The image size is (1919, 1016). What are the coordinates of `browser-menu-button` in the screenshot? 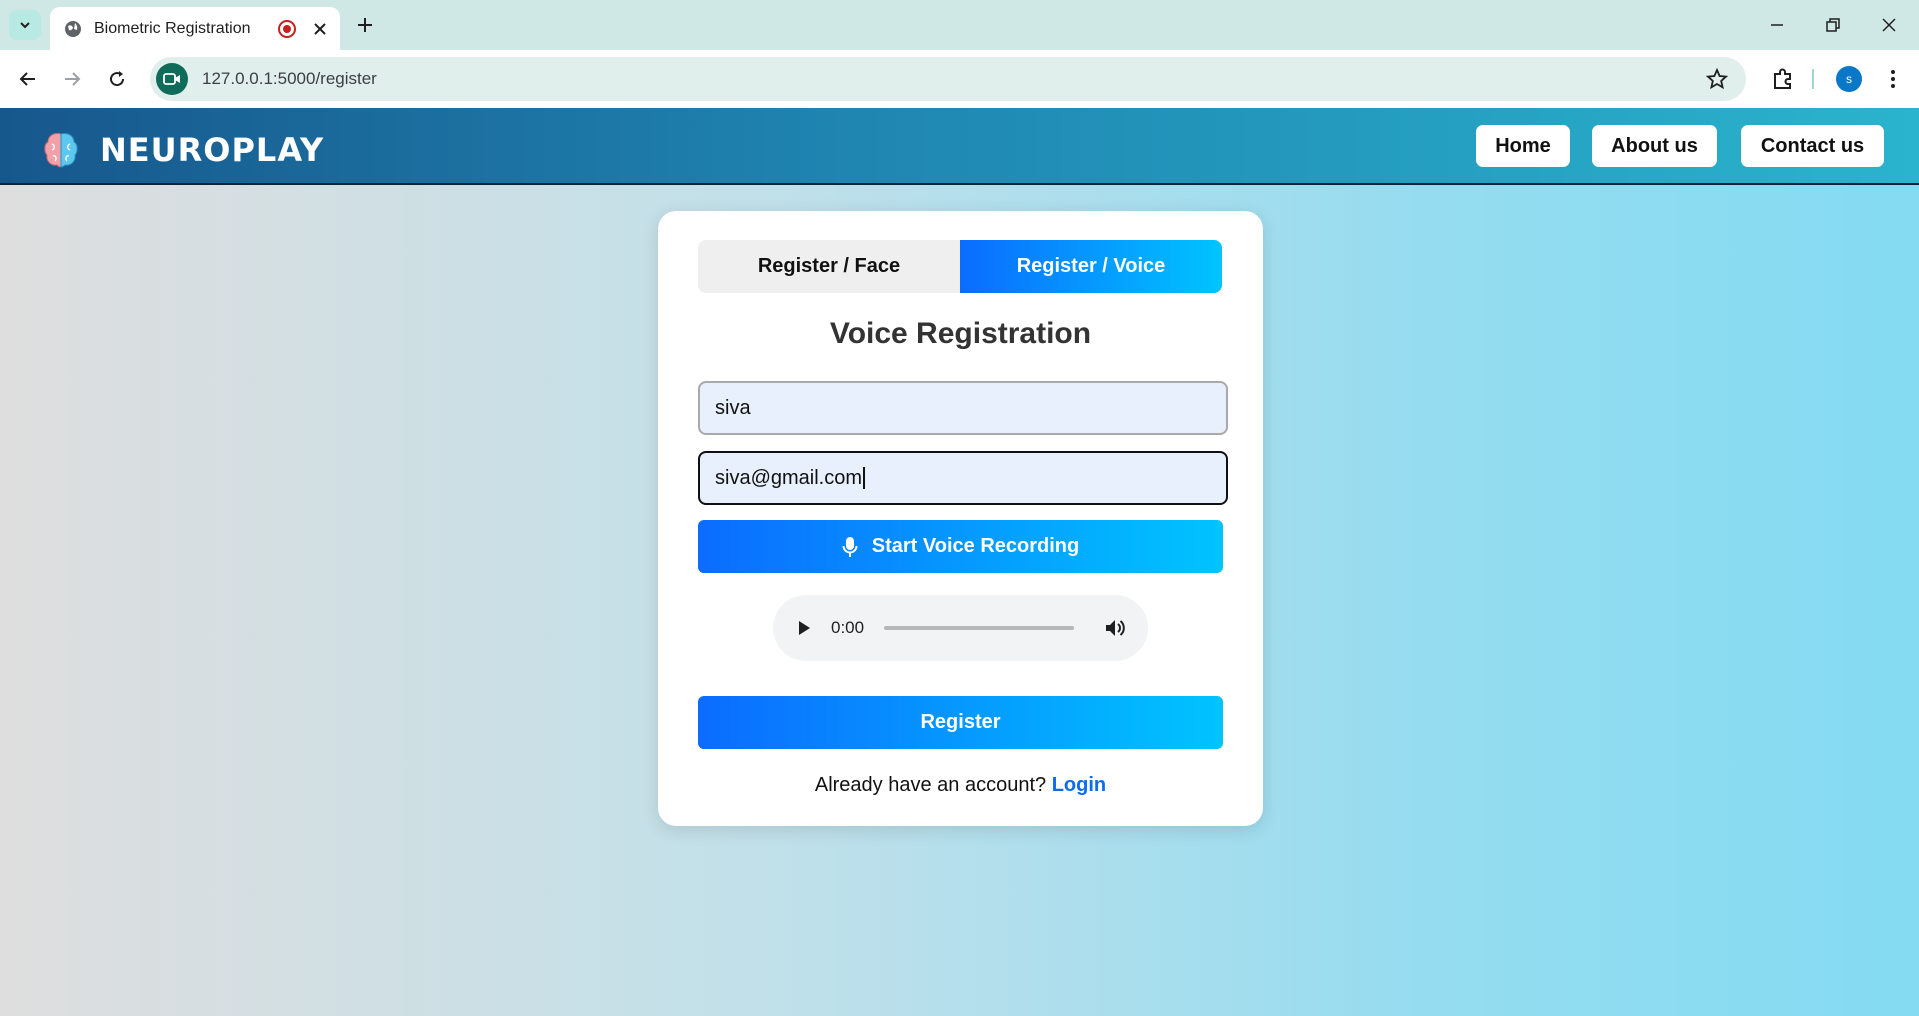 It's located at (1893, 79).